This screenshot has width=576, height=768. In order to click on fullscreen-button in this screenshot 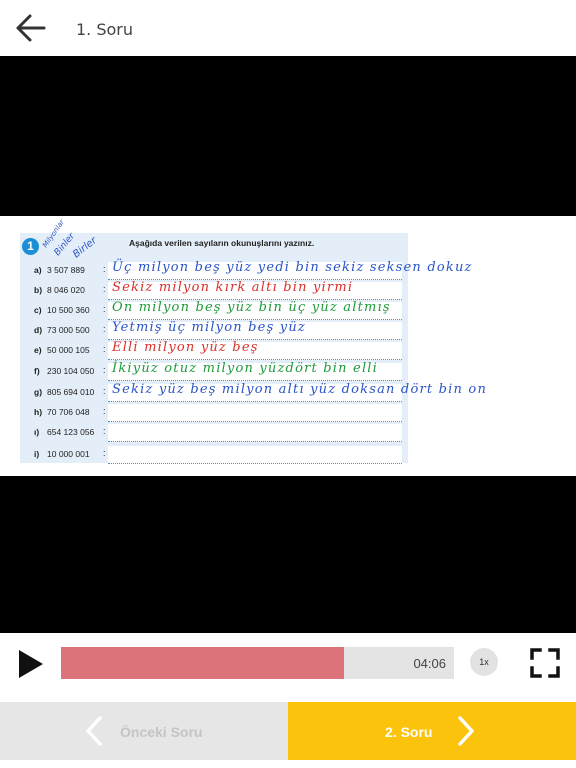, I will do `click(545, 663)`.